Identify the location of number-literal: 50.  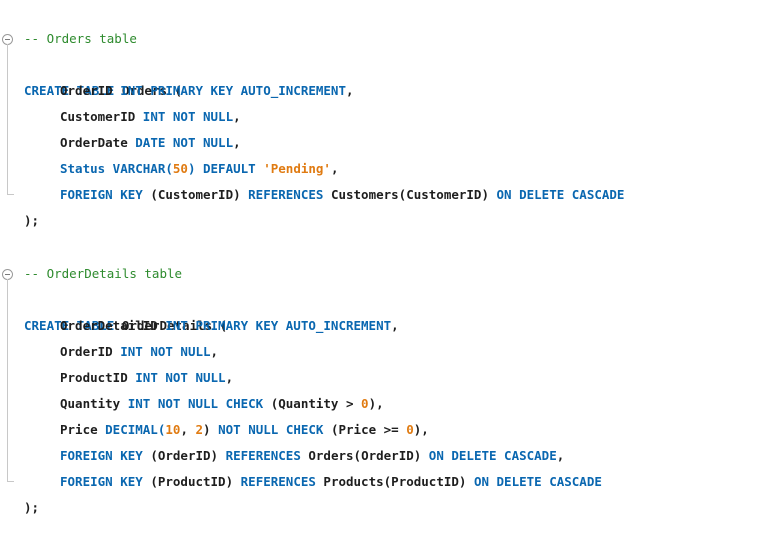
(180, 168).